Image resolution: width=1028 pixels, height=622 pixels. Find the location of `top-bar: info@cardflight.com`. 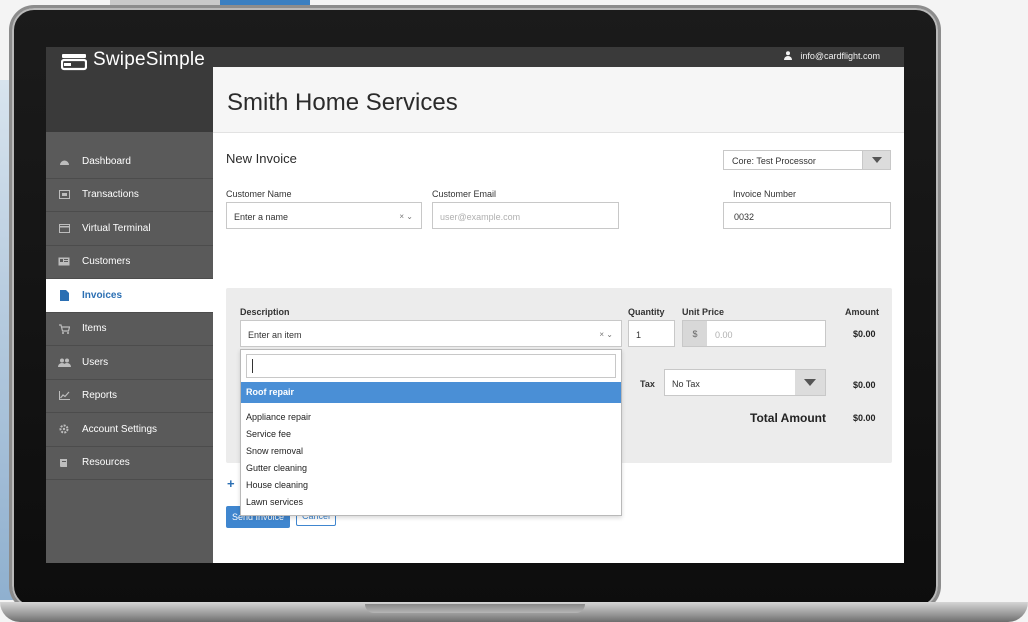

top-bar: info@cardflight.com is located at coordinates (558, 57).